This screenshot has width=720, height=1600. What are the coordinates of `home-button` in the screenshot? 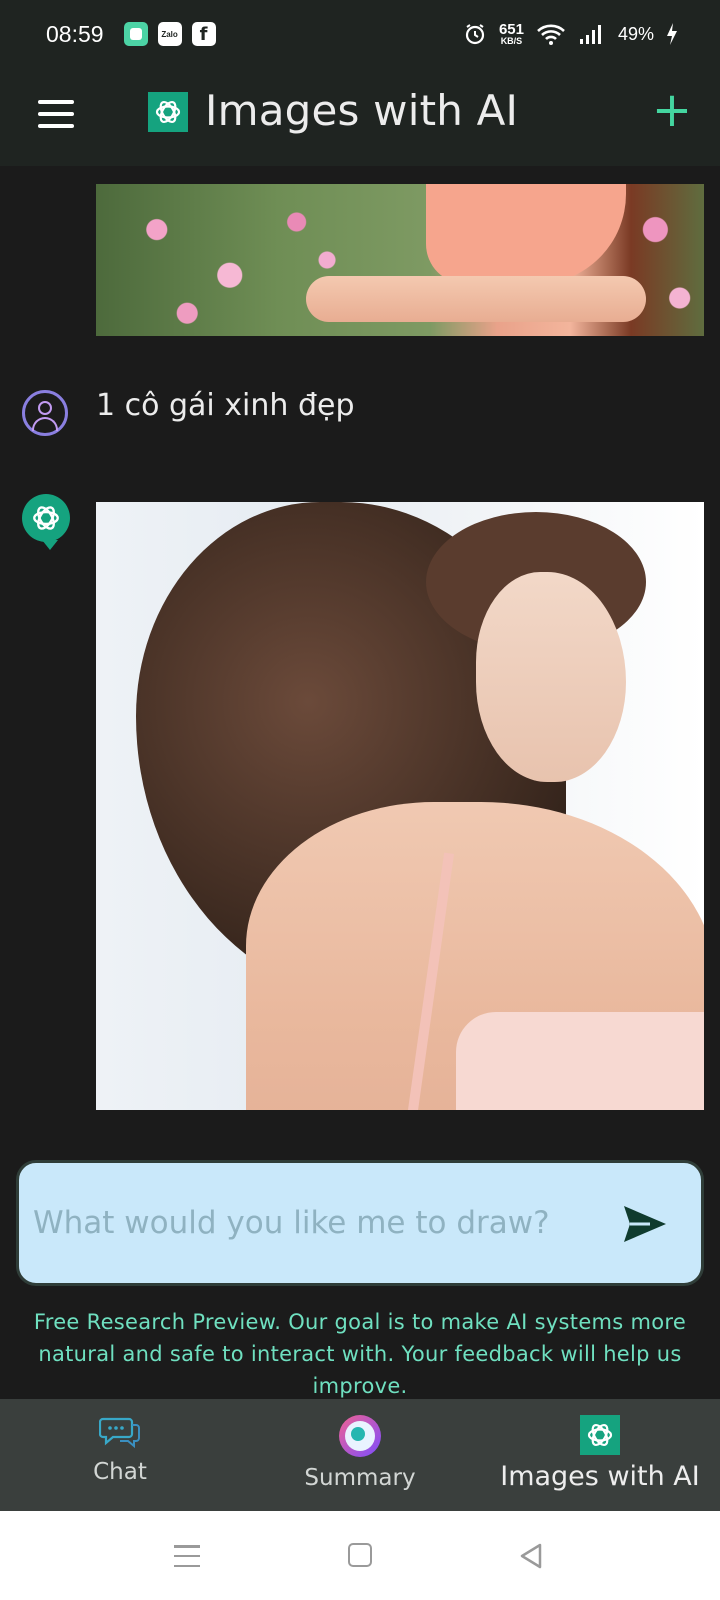 It's located at (360, 1555).